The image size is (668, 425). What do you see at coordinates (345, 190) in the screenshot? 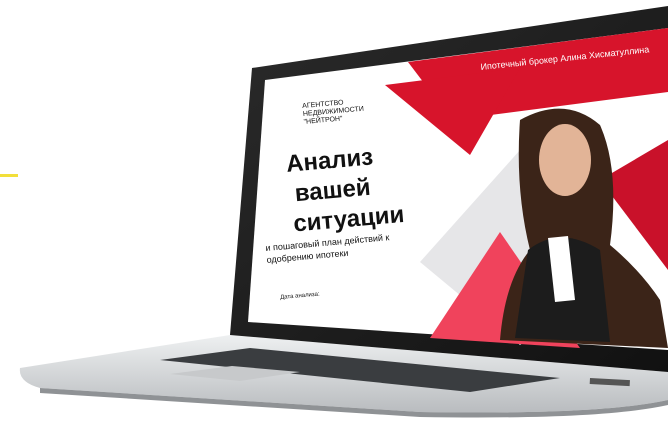
I see `headline: Анализ вашей ситуации` at bounding box center [345, 190].